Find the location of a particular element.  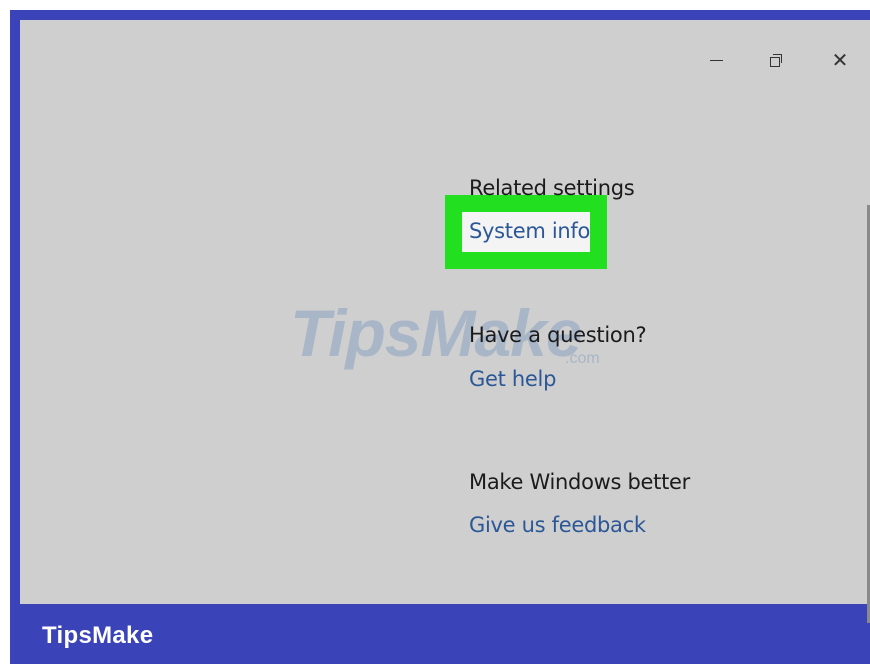

restore-icon is located at coordinates (776, 60).